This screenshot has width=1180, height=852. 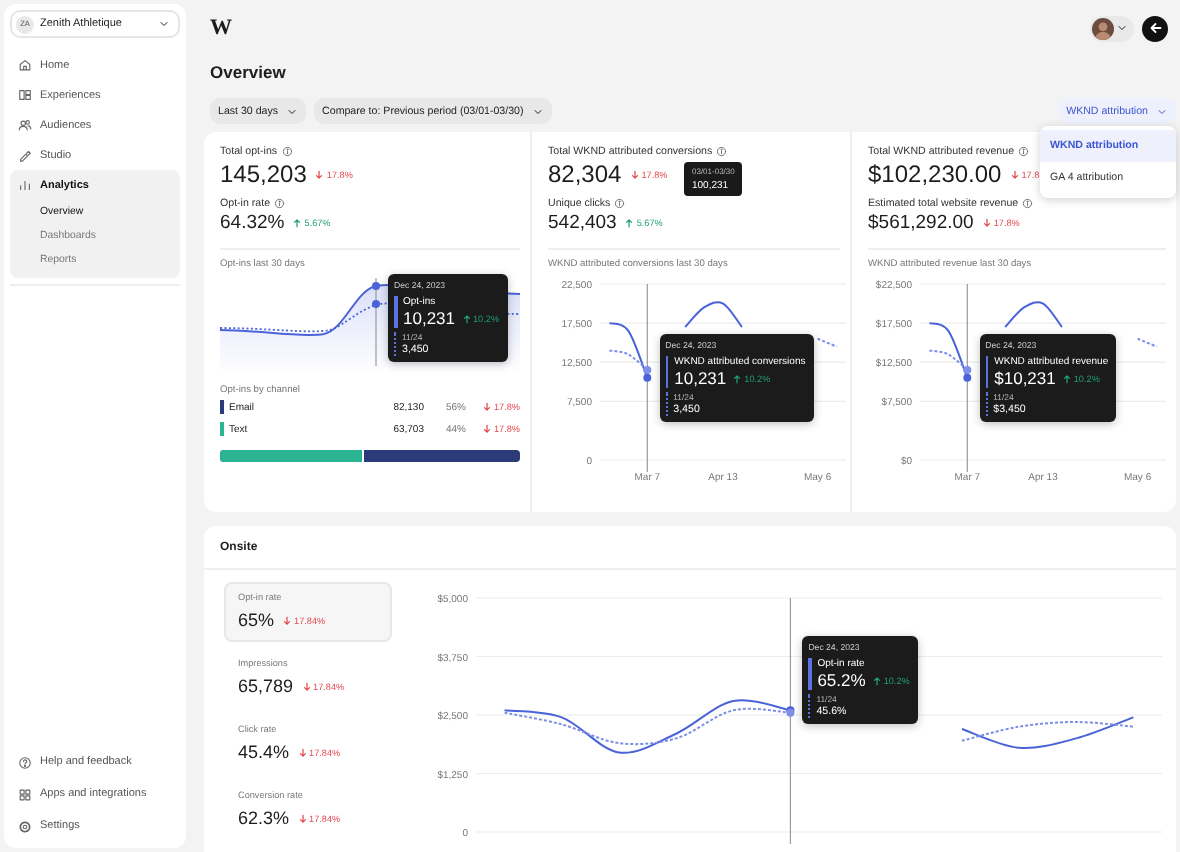 I want to click on account-button, so click(x=1112, y=28).